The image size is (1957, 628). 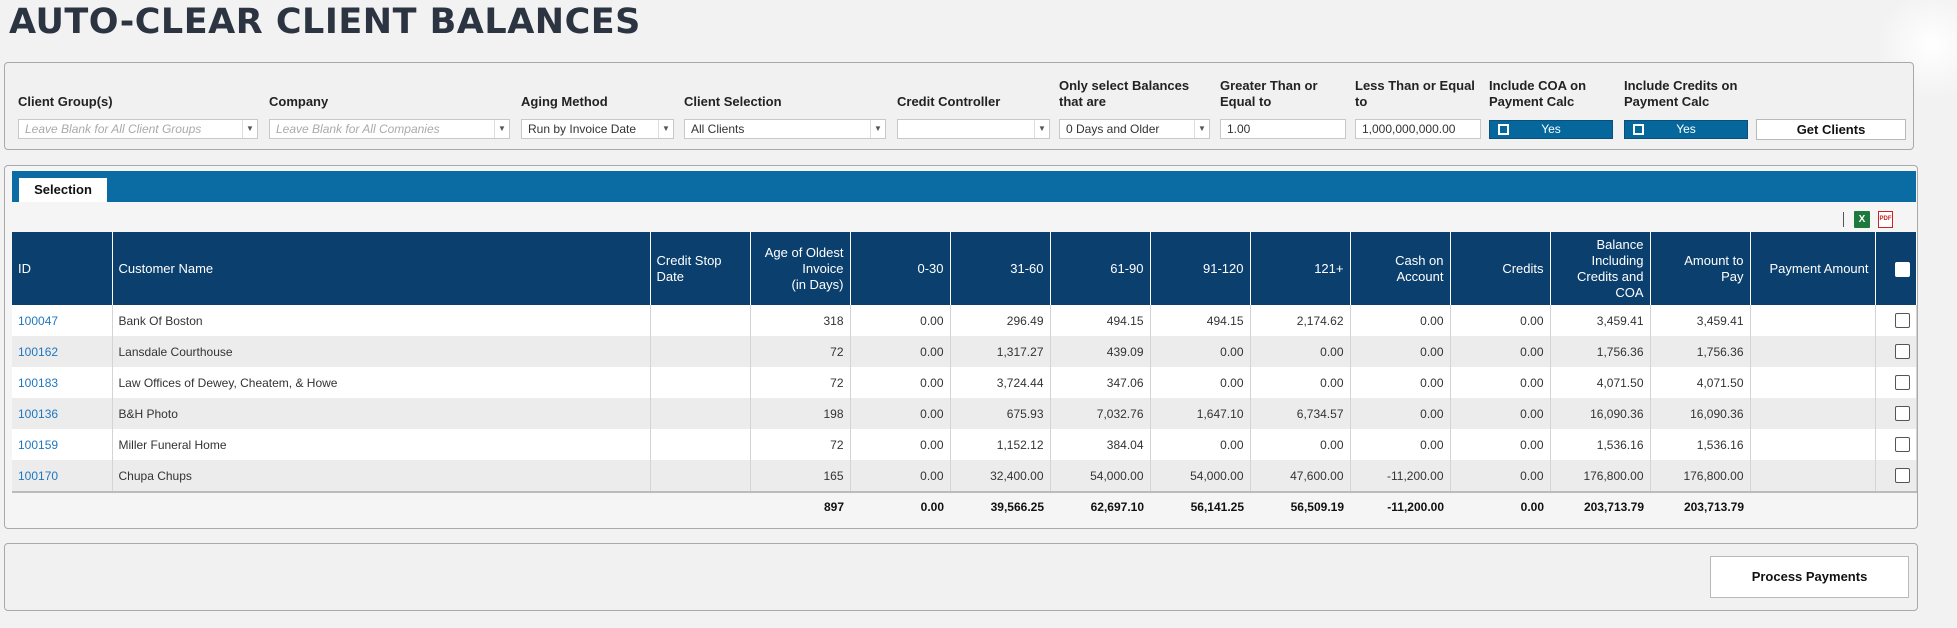 I want to click on client-id-link: 100183, so click(x=38, y=383).